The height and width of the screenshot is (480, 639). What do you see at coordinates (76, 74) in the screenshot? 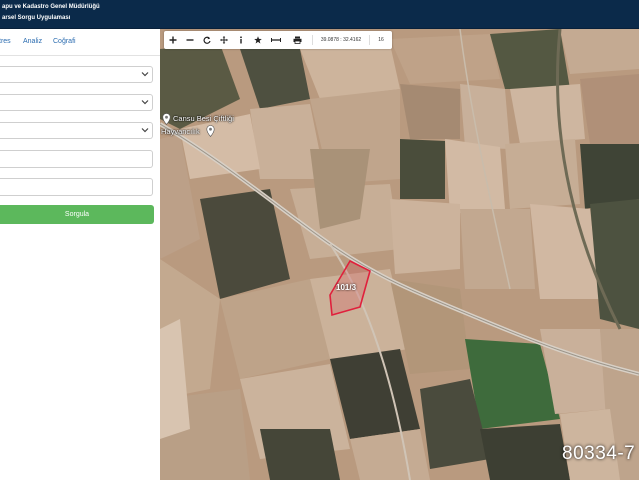
I see `il-select` at bounding box center [76, 74].